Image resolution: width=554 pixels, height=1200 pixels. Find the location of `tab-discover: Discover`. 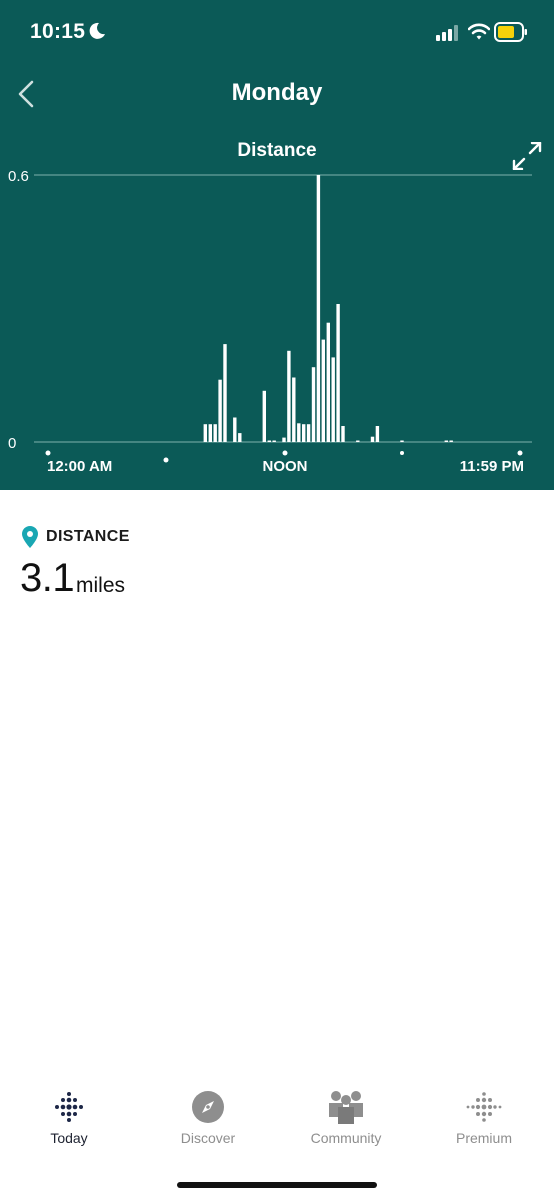

tab-discover: Discover is located at coordinates (208, 1118).